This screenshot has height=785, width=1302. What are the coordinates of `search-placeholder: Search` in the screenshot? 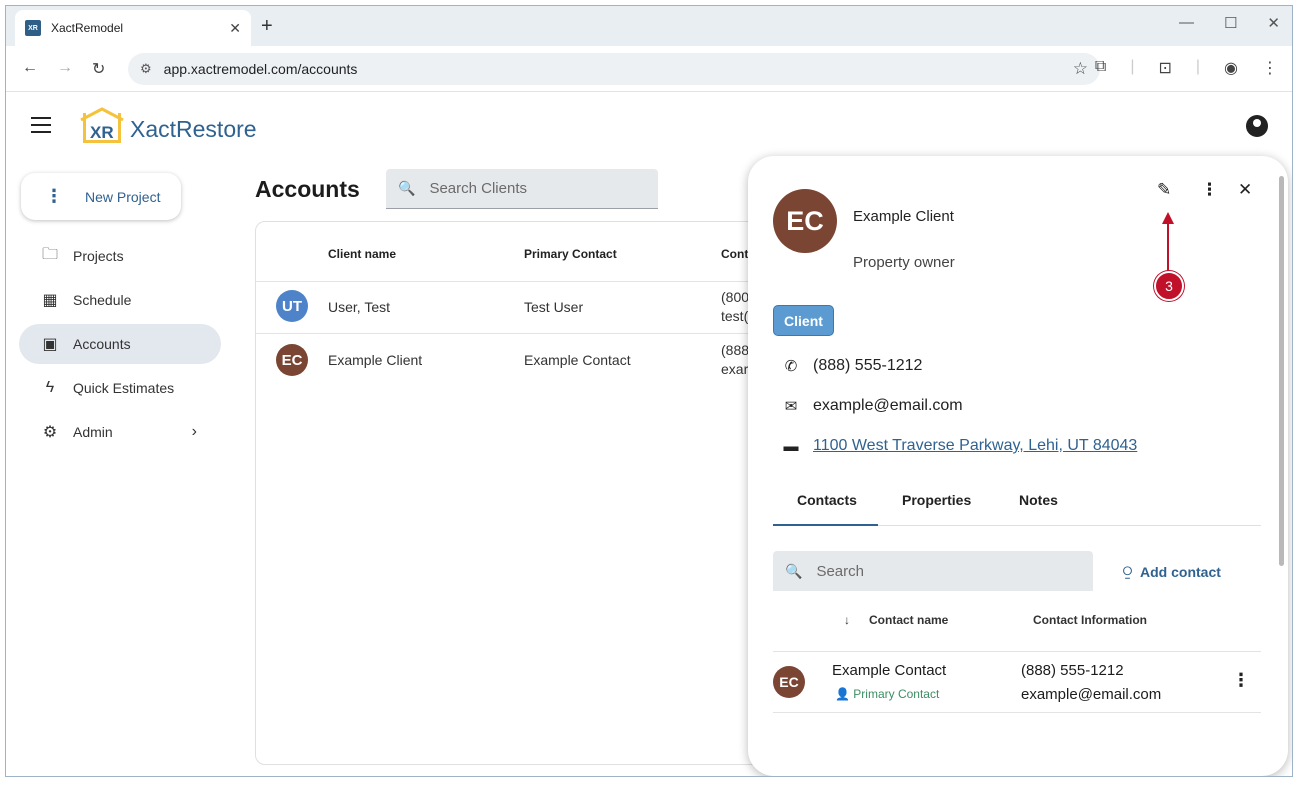 It's located at (840, 571).